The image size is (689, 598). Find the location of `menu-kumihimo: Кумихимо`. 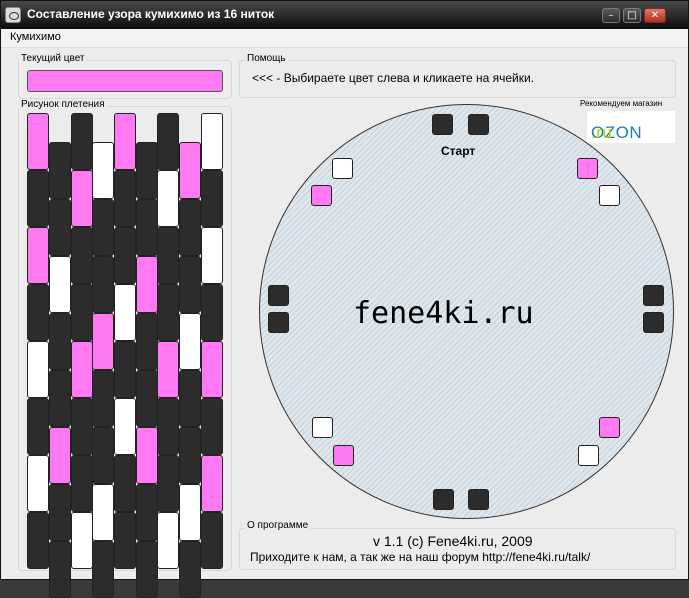

menu-kumihimo: Кумихимо is located at coordinates (35, 37).